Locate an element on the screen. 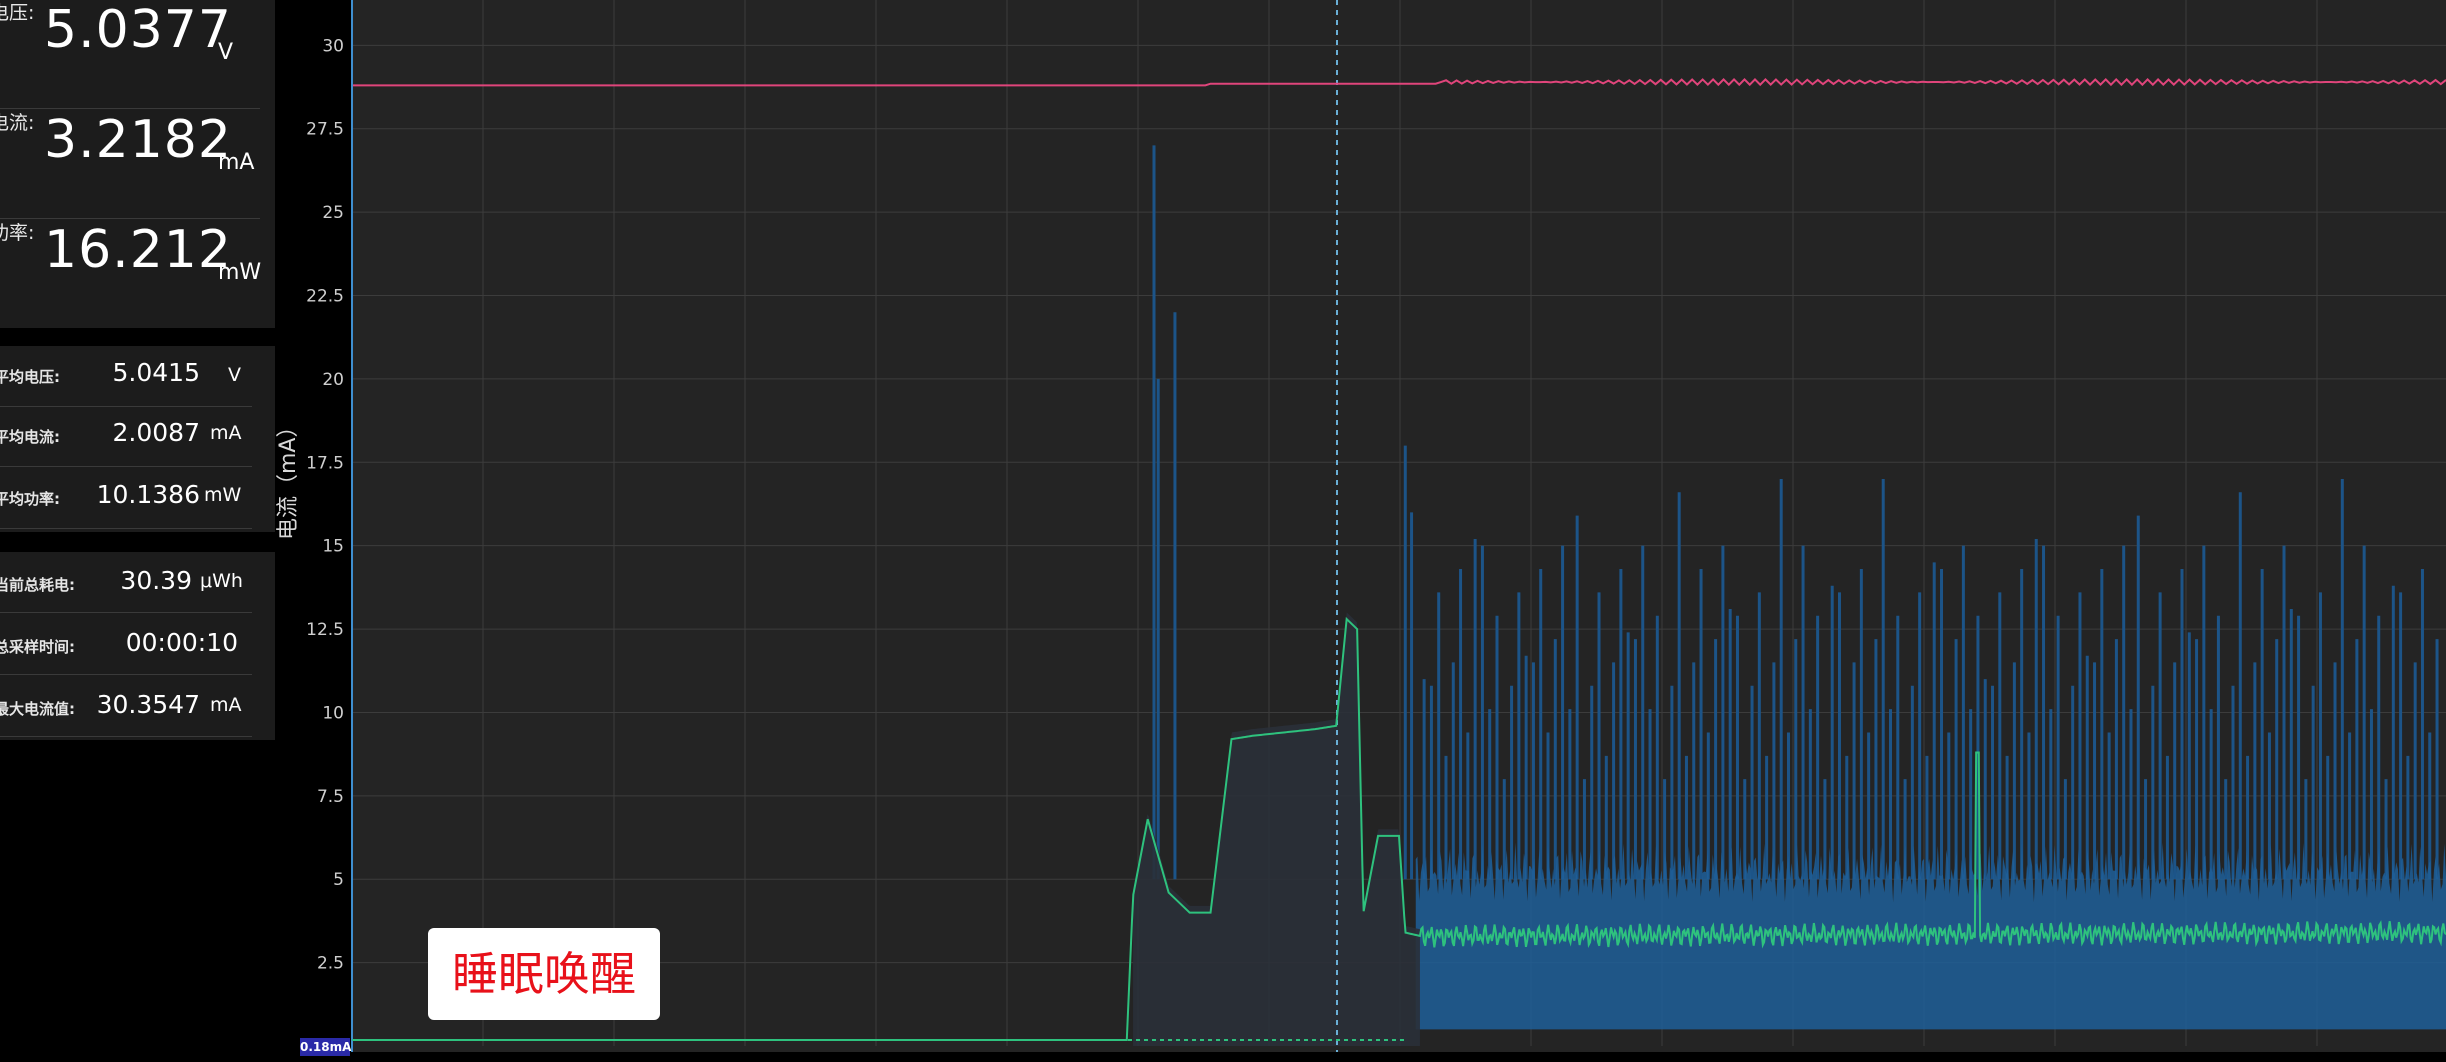  avg-power-row: 平均功率: 10.1386 mW is located at coordinates (126, 497).